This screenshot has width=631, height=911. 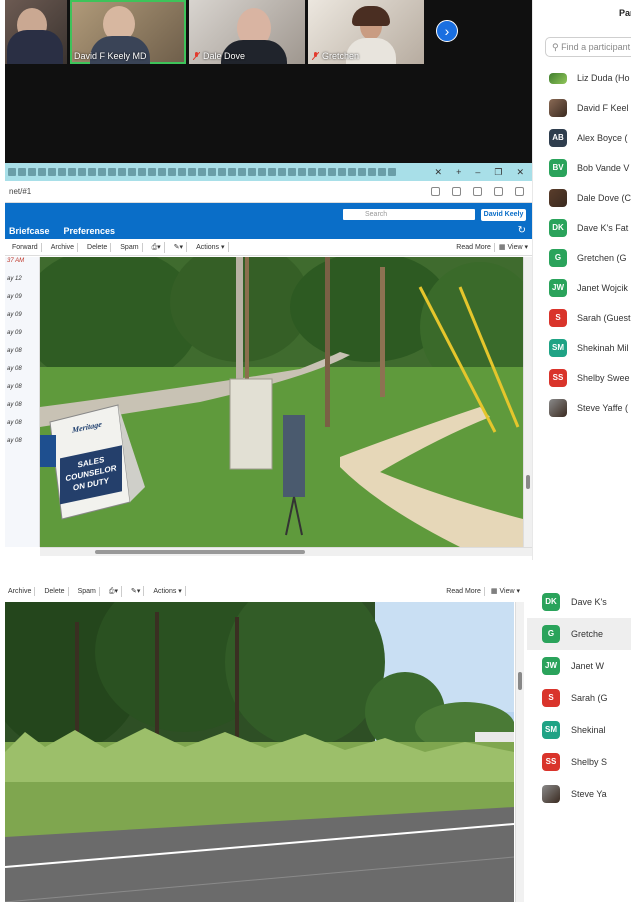 I want to click on participant-row: Steve Ya, so click(x=579, y=794).